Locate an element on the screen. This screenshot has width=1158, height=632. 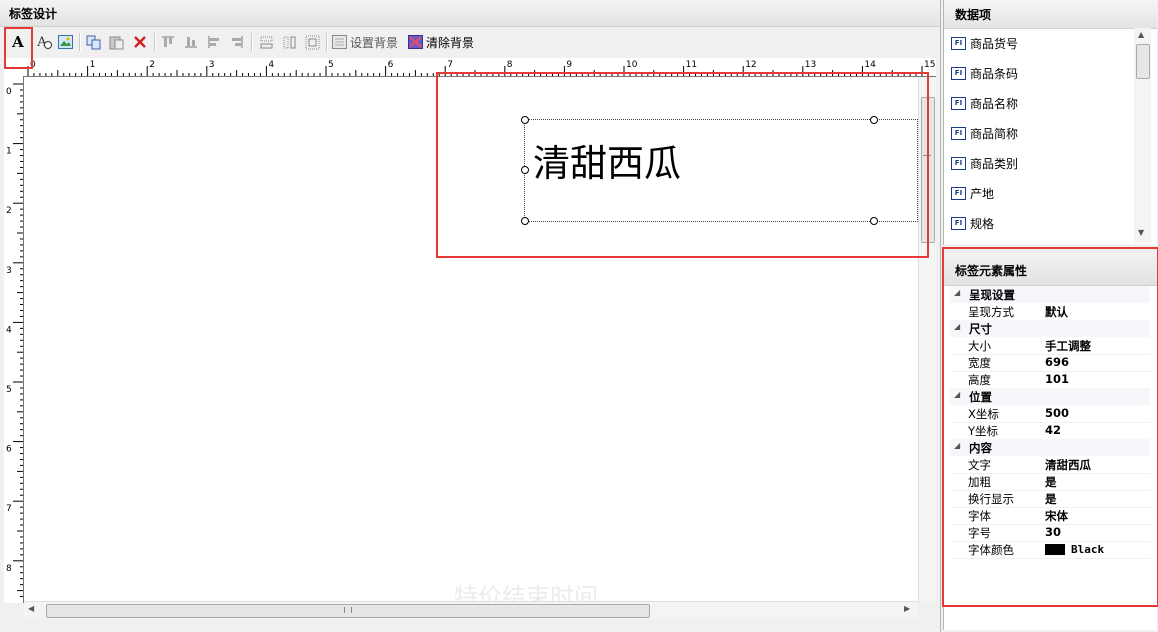
ruler-number: 0 is located at coordinates (9, 92).